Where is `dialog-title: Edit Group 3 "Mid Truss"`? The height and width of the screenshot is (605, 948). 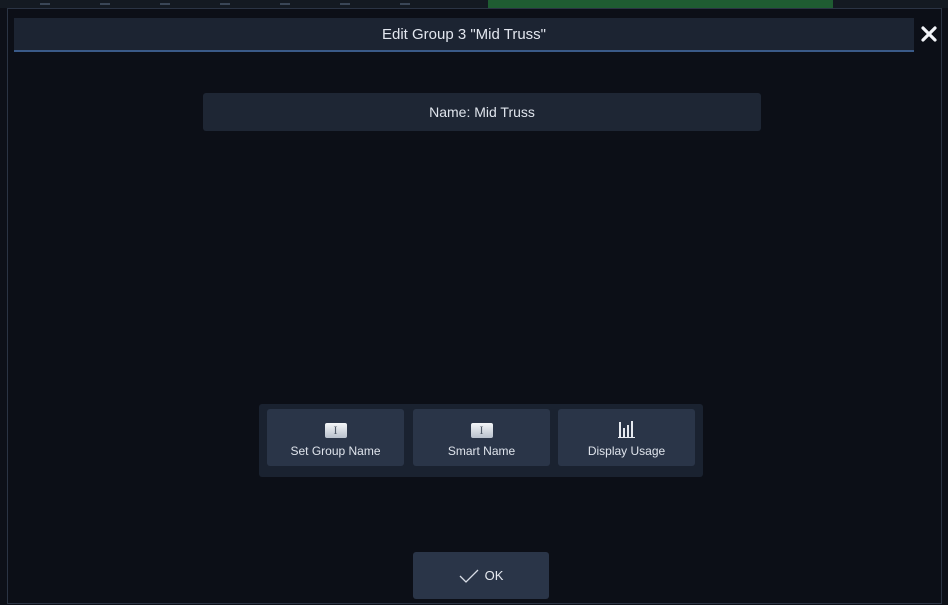 dialog-title: Edit Group 3 "Mid Truss" is located at coordinates (464, 34).